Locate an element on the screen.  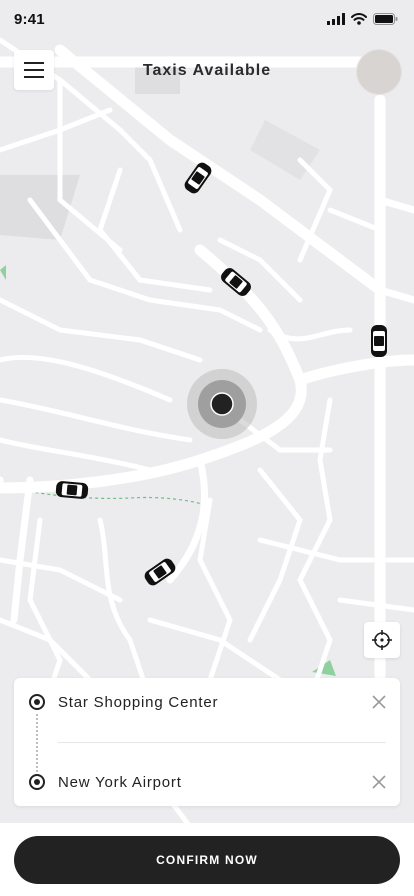
page-title: Taxis Available is located at coordinates (207, 70).